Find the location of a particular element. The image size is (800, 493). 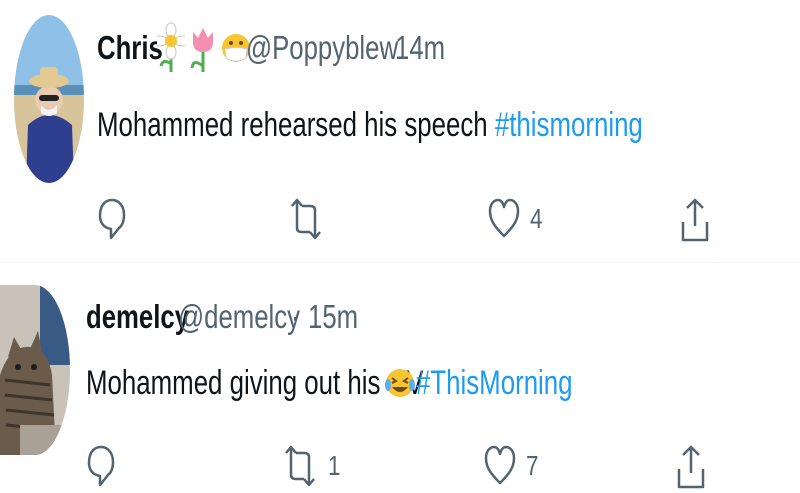

laughing-emoji is located at coordinates (400, 383).